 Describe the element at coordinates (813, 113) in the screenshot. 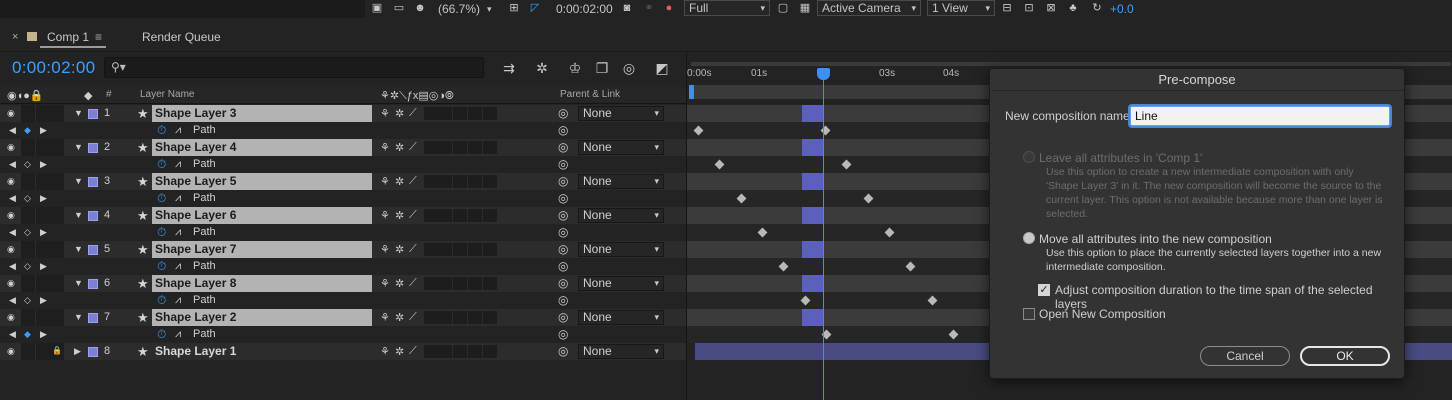

I see `selected-span` at that location.